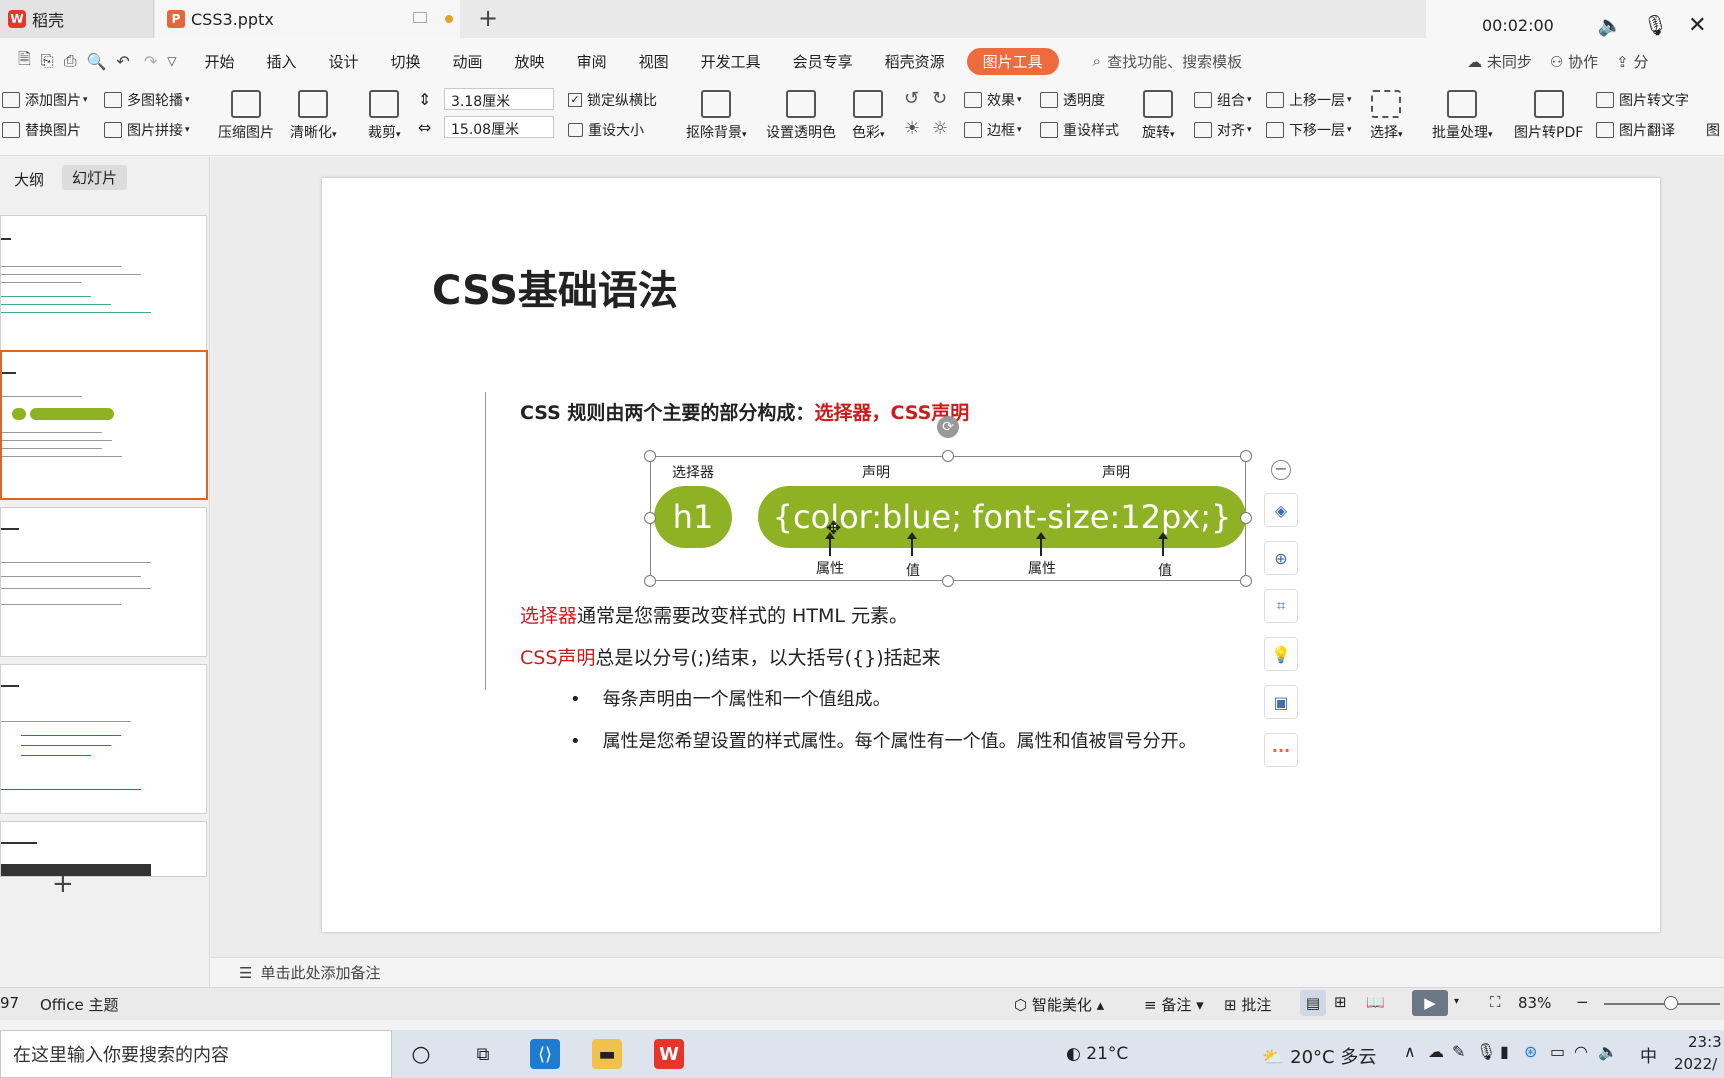 This screenshot has width=1724, height=1078. What do you see at coordinates (669, 1054) in the screenshot?
I see `wps-taskbar-icon: W` at bounding box center [669, 1054].